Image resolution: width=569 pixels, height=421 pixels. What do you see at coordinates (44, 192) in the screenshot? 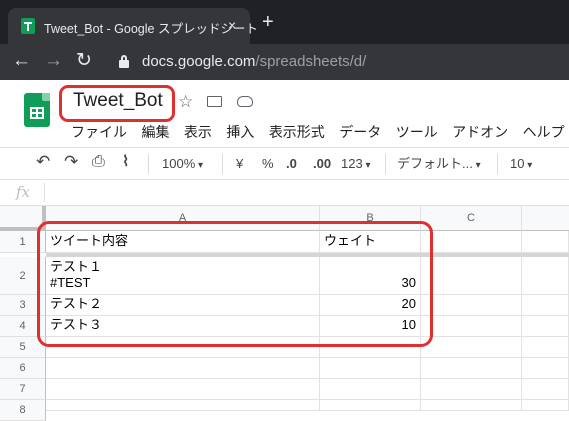
I see `formula-divider` at bounding box center [44, 192].